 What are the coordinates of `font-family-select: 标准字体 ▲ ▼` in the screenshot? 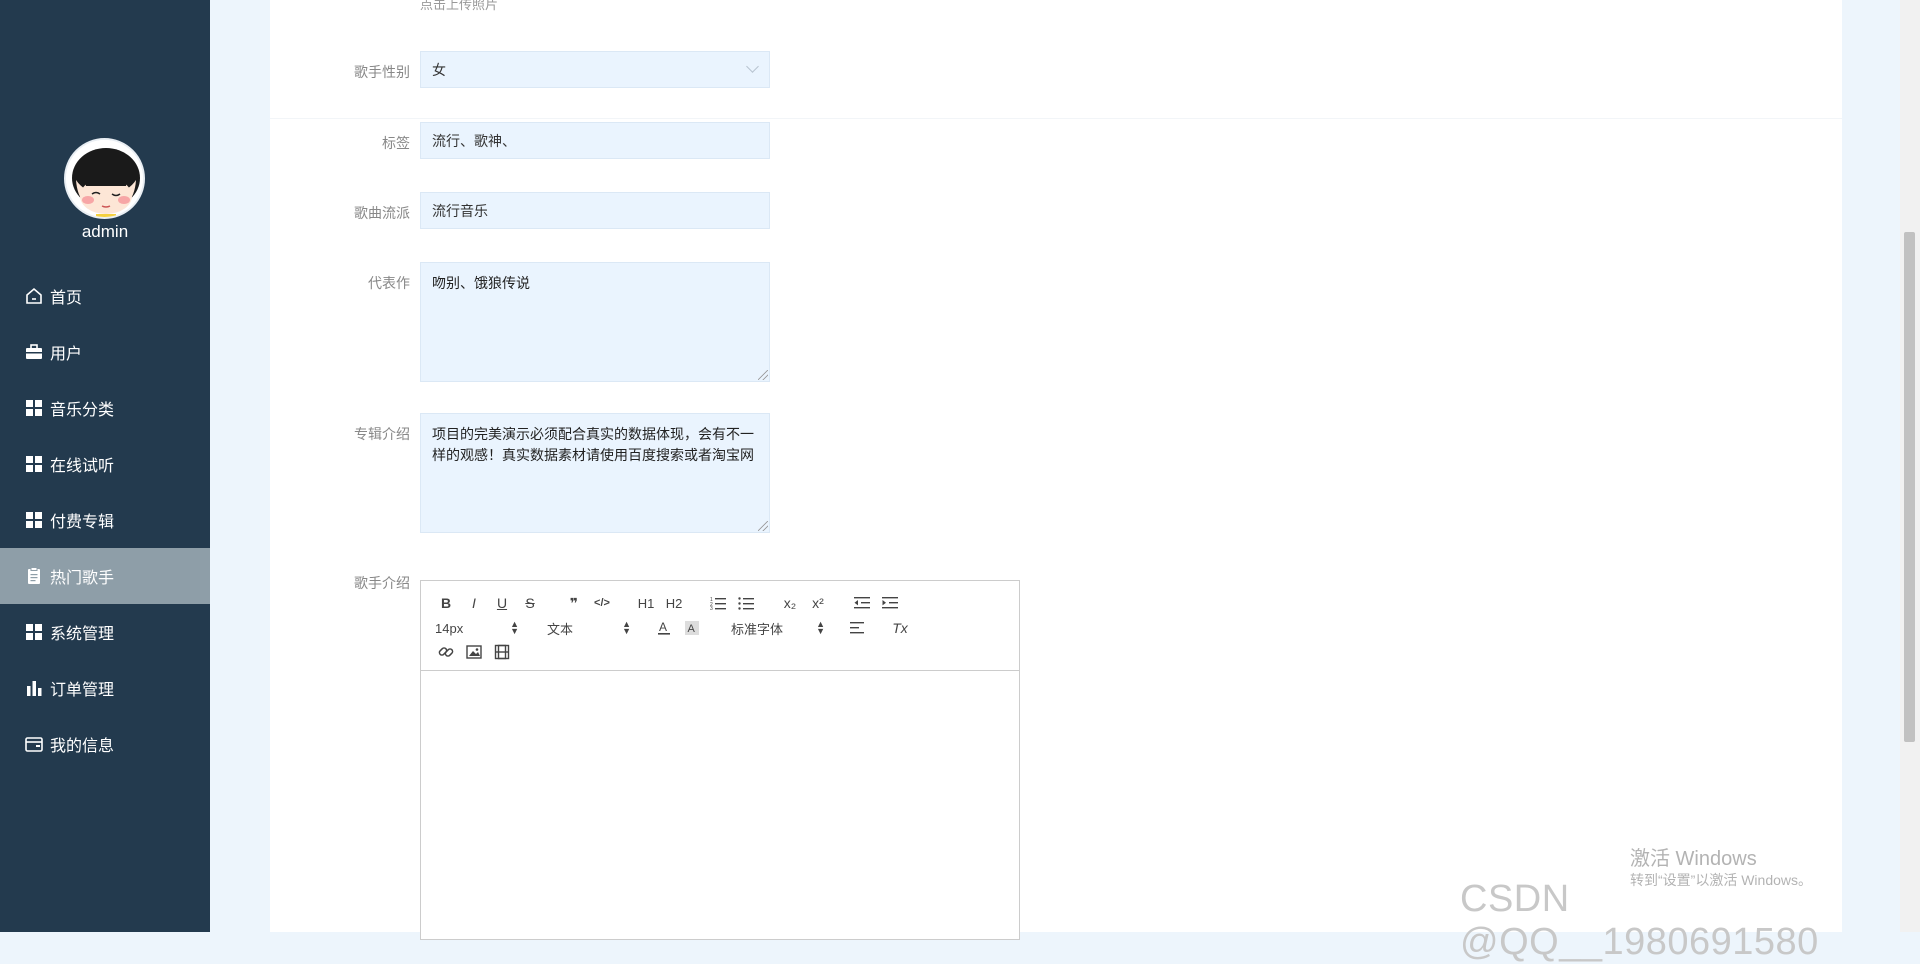 It's located at (778, 628).